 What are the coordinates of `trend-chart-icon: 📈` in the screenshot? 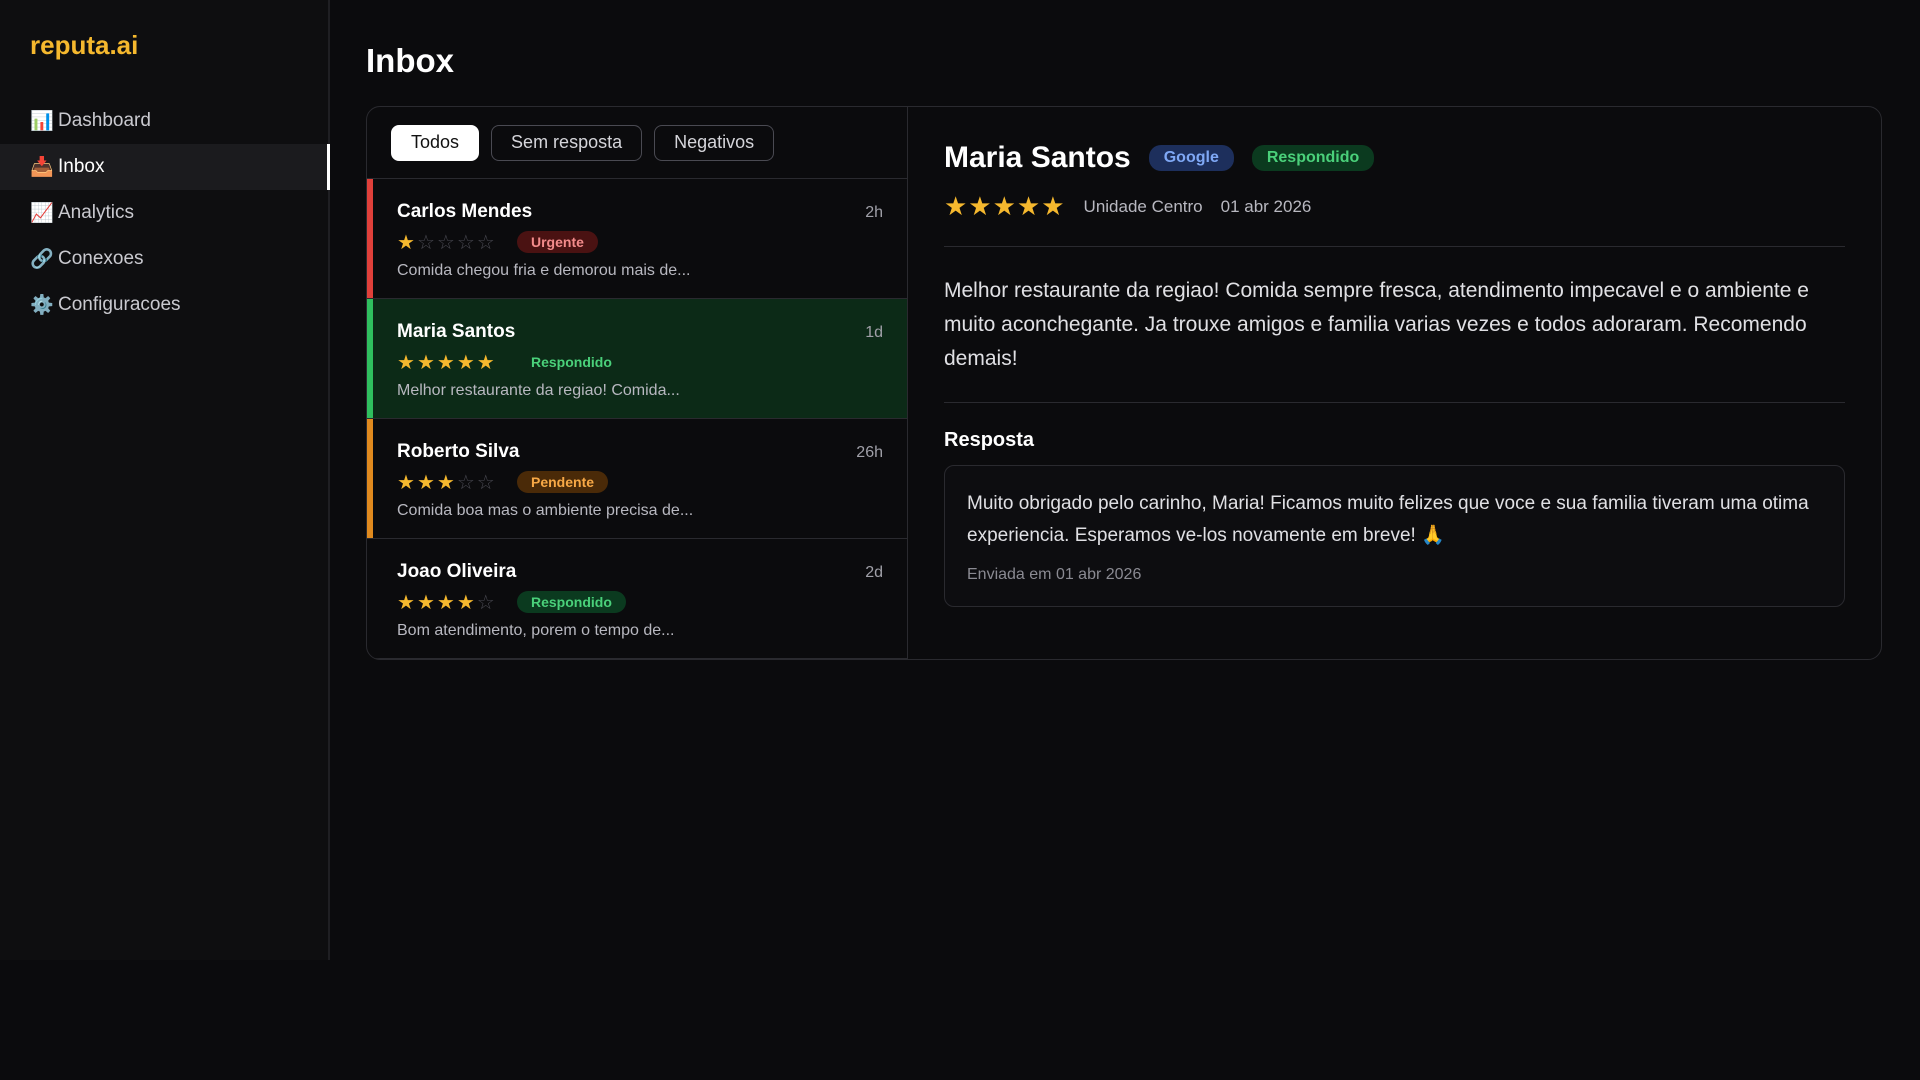 It's located at (42, 213).